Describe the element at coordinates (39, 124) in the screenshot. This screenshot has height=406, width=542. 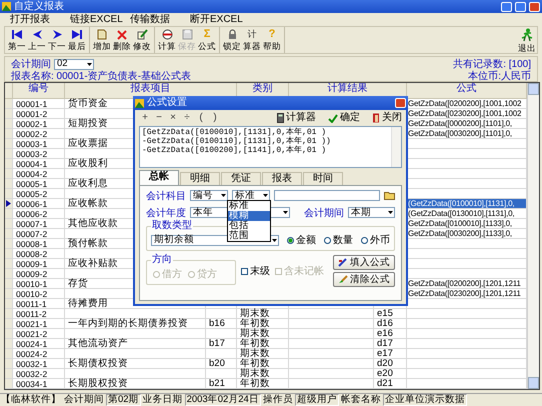
I see `table-cell: 00002-1` at that location.